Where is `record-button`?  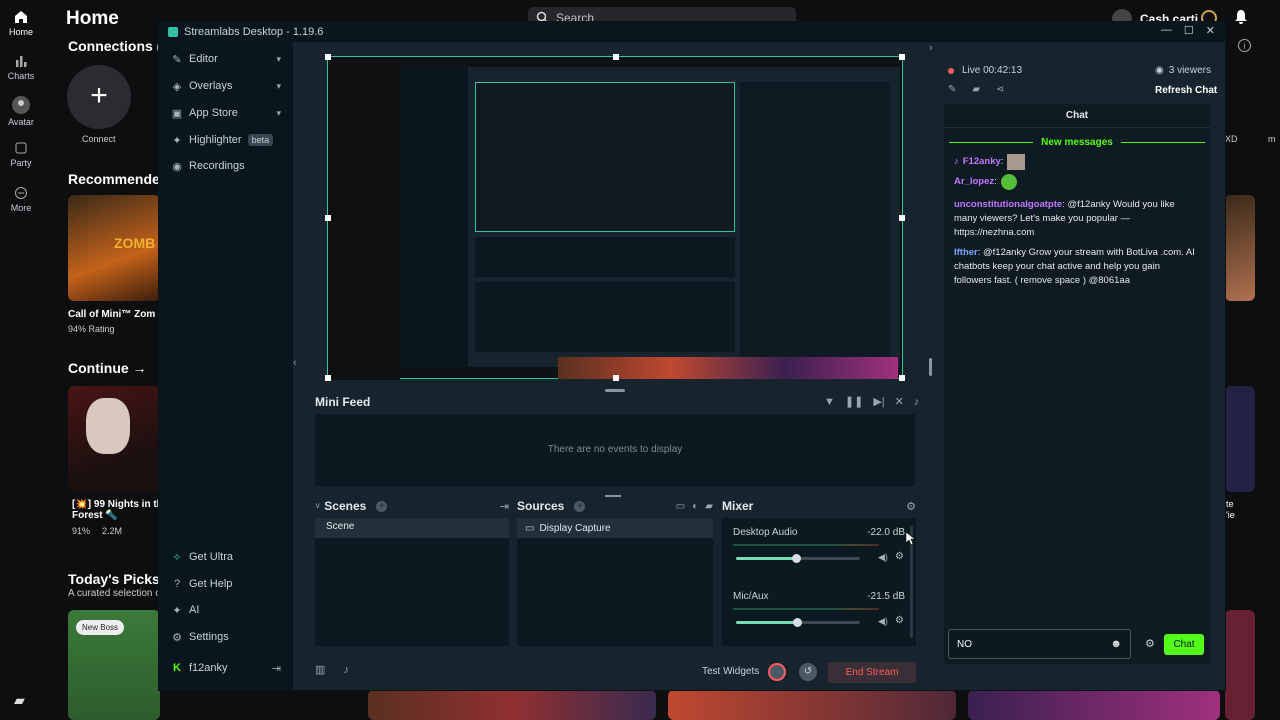
record-button is located at coordinates (777, 672).